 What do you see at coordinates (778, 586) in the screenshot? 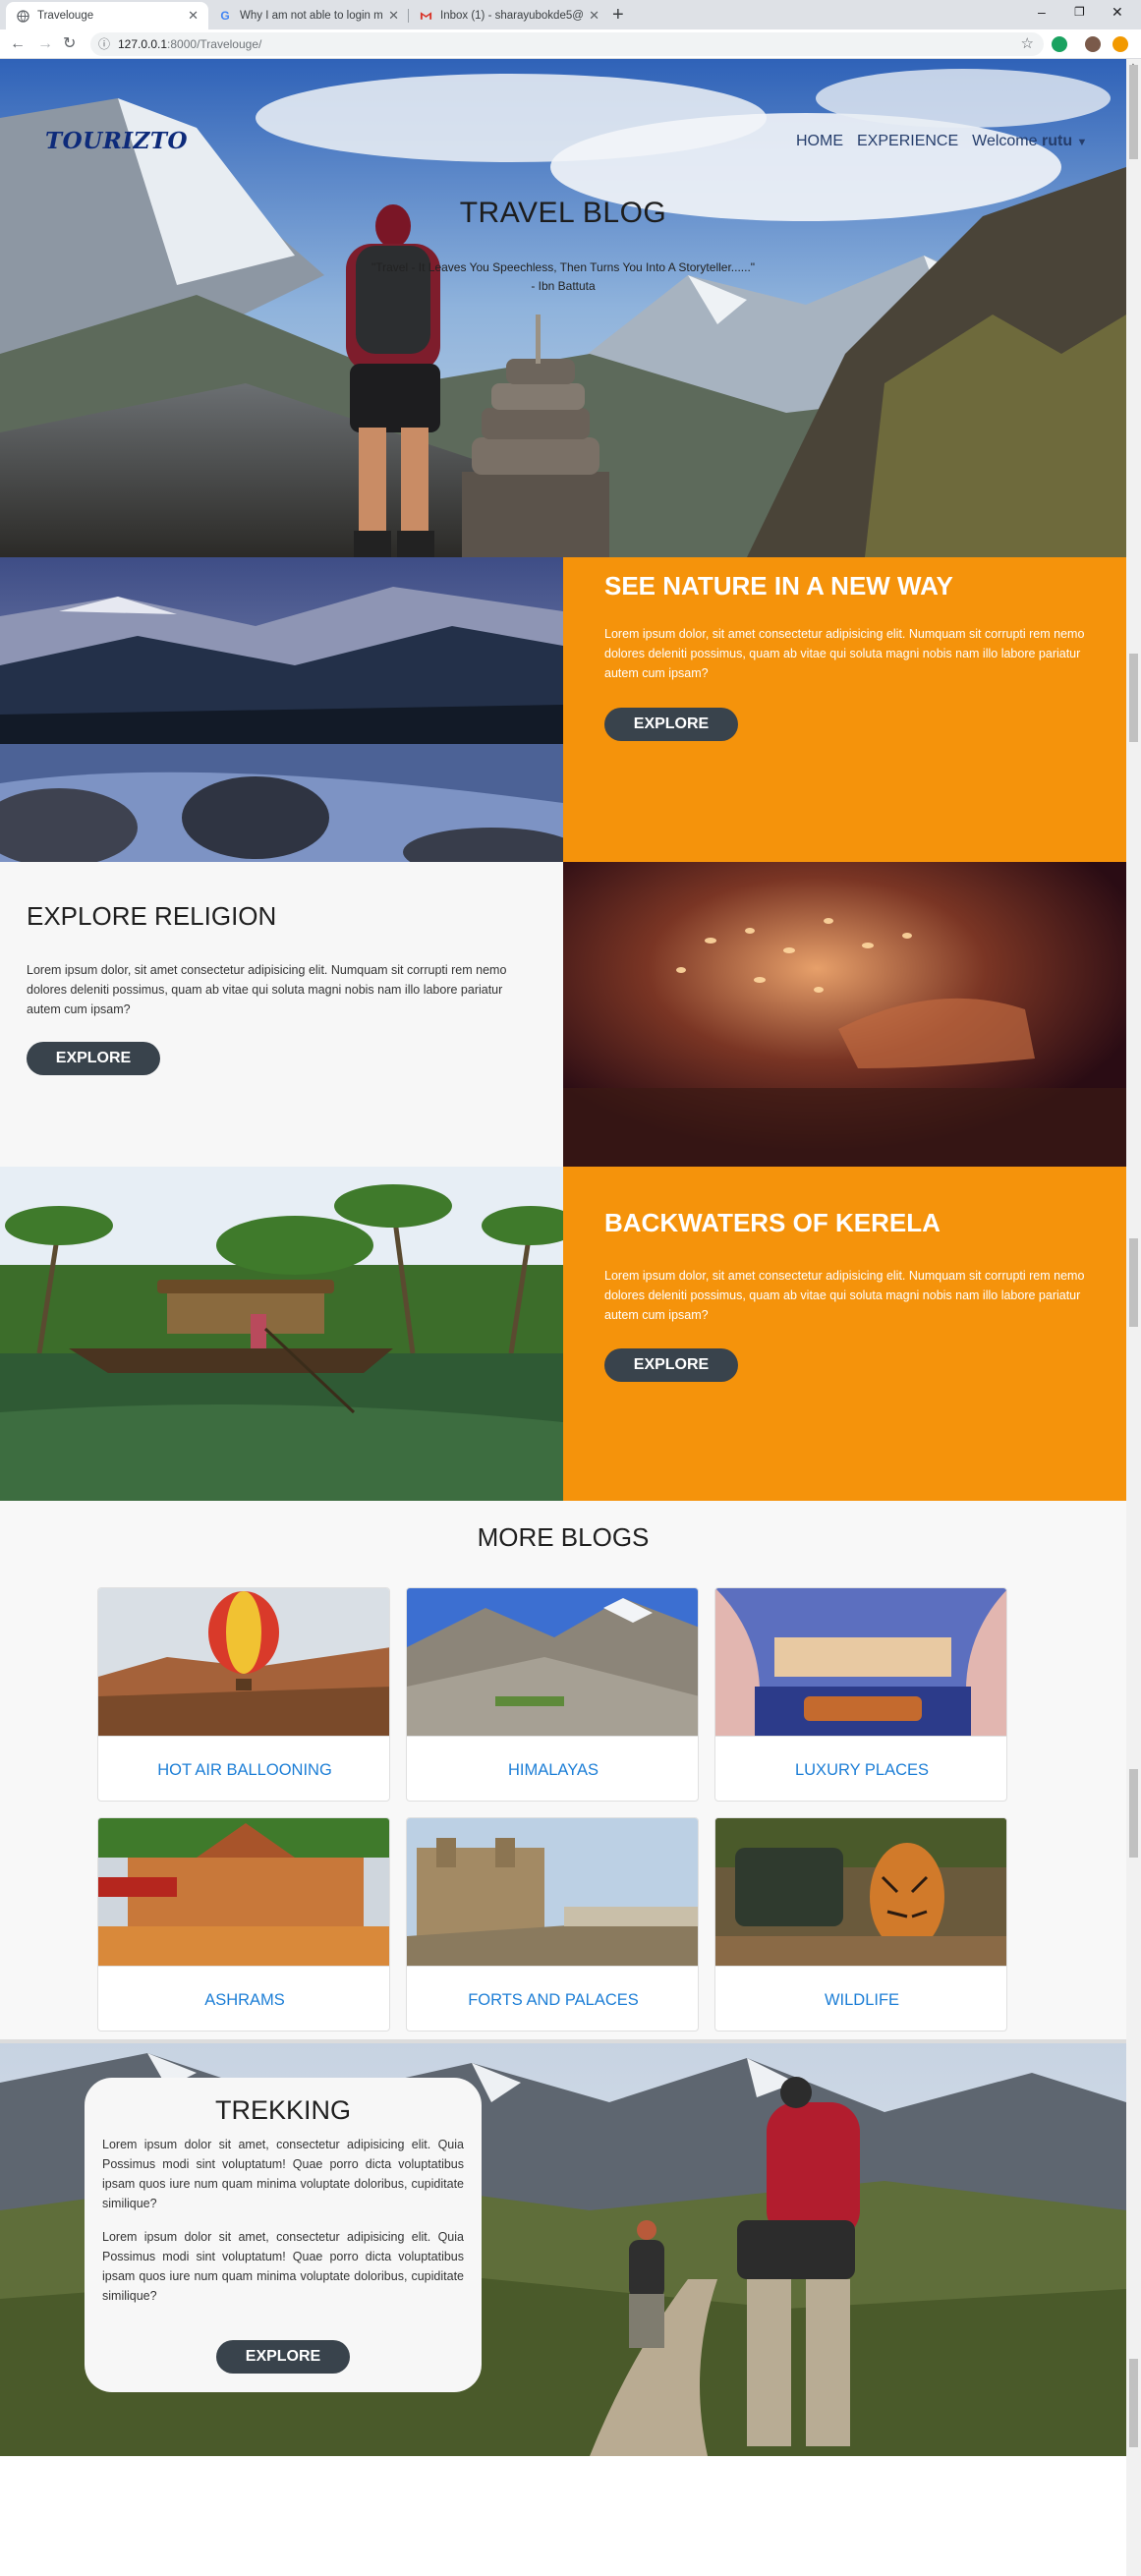
I see `feature-title: SEE NATURE IN A NEW WAY` at bounding box center [778, 586].